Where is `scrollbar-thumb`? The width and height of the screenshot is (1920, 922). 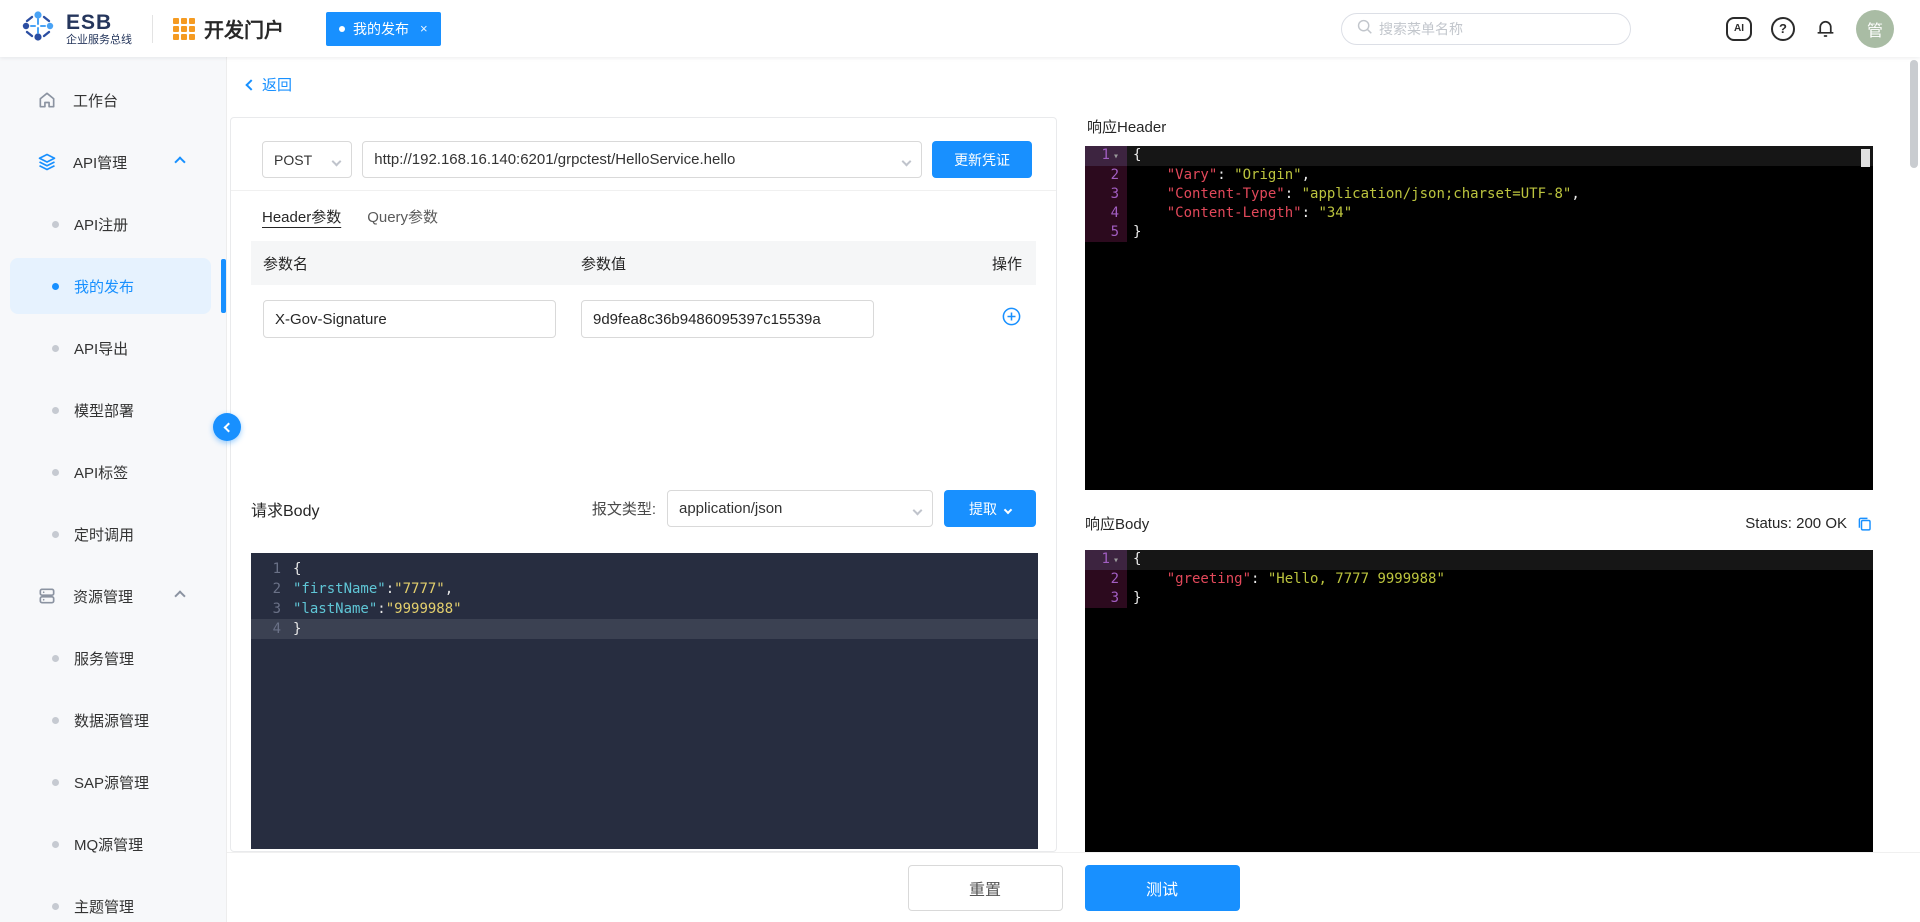 scrollbar-thumb is located at coordinates (1914, 114).